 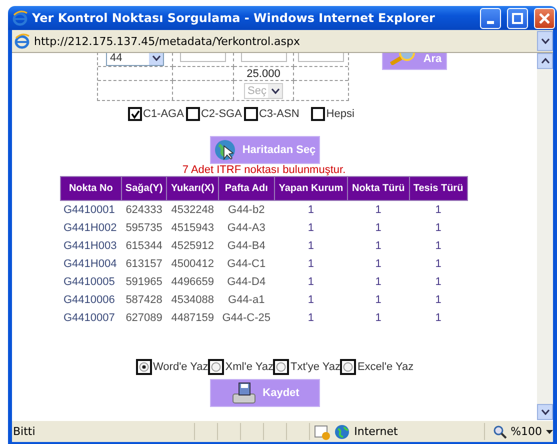 I want to click on maximize-button, so click(x=517, y=18).